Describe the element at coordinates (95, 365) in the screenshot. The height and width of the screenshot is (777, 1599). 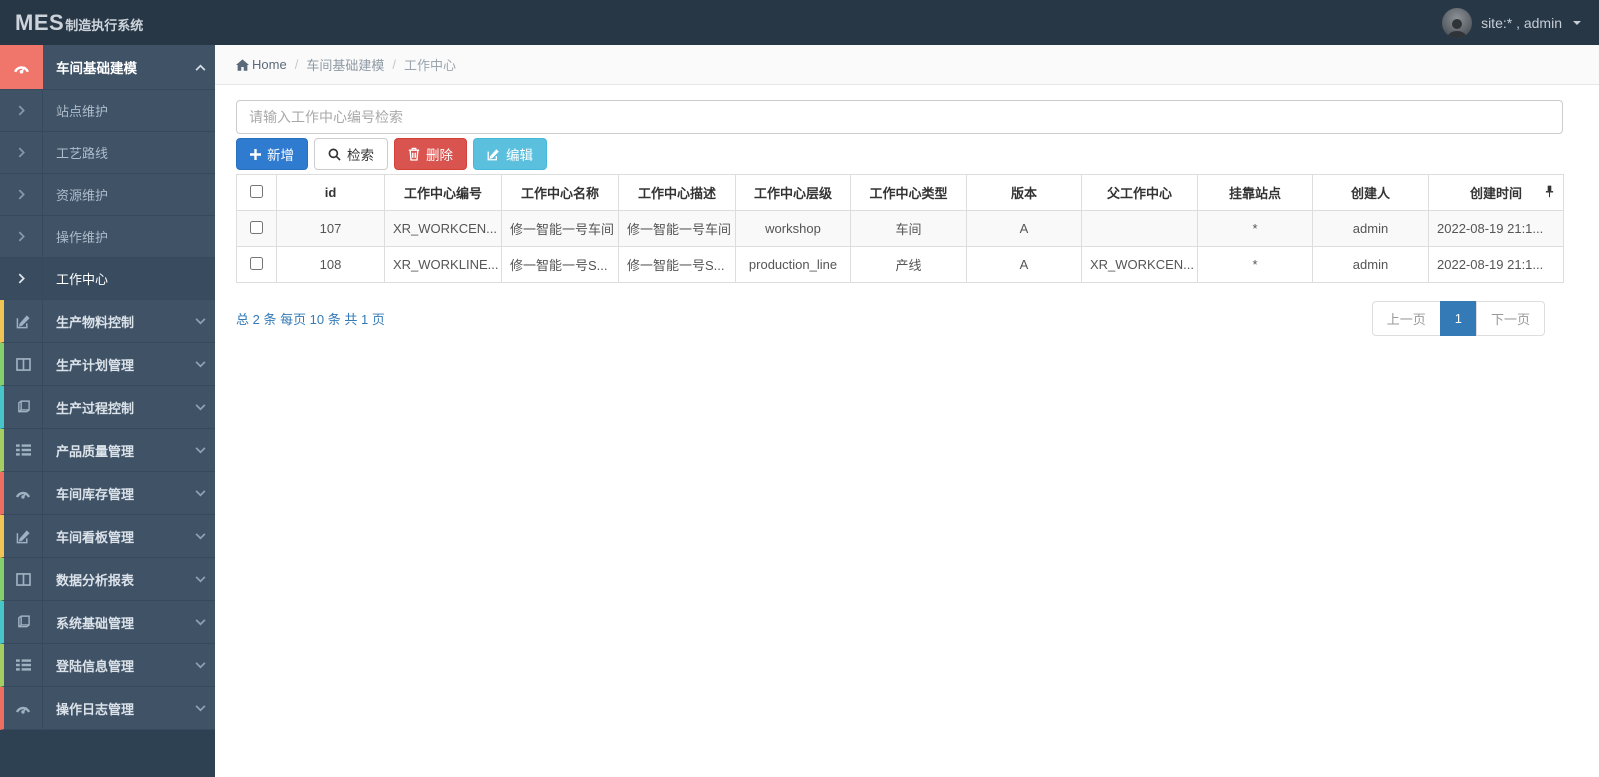
I see `sidebar-group-label: 生产计划管理` at that location.